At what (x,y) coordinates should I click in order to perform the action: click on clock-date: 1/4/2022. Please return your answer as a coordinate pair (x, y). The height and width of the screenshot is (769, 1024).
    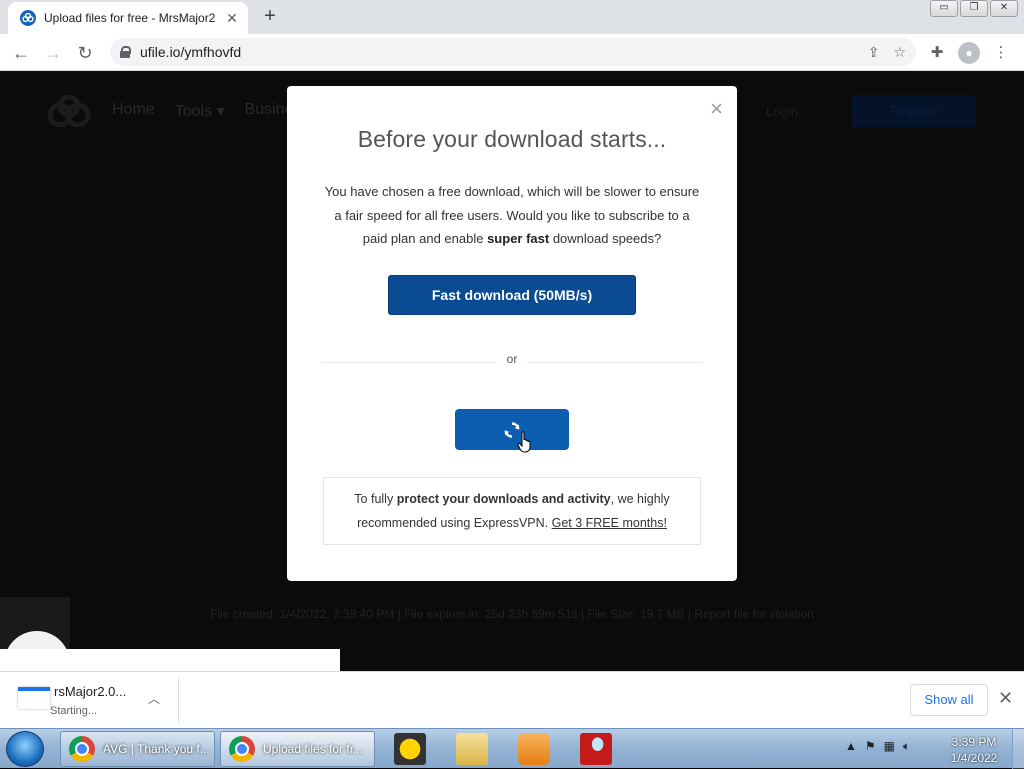
    Looking at the image, I should click on (974, 758).